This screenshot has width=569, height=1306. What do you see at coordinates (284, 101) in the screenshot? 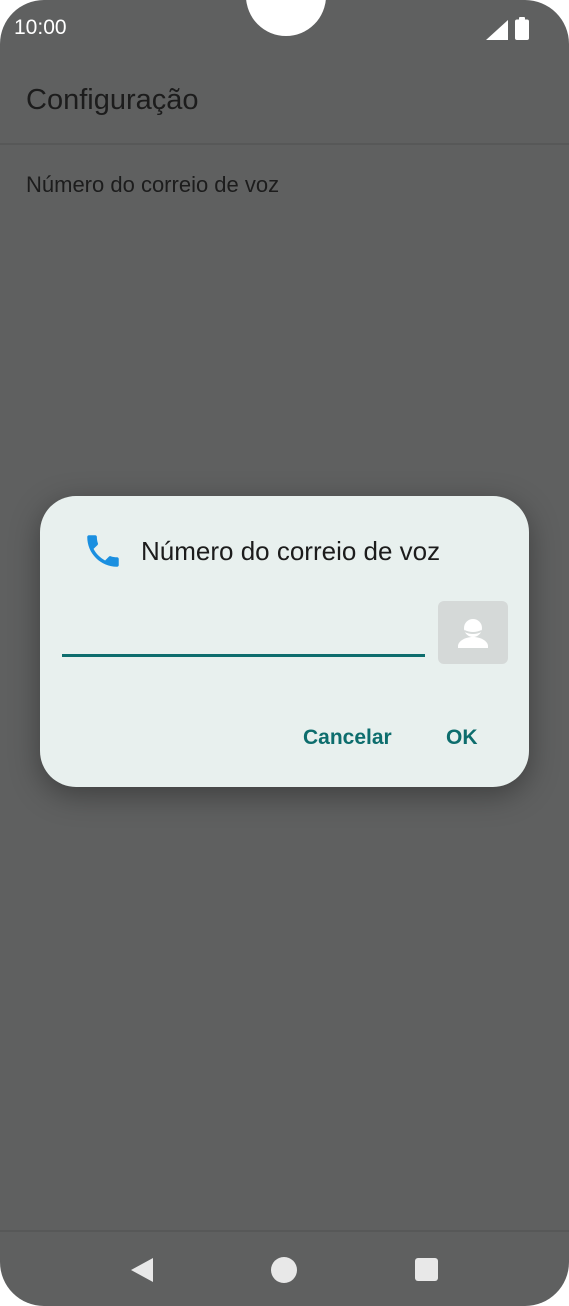
I see `app-bar: Configuração` at bounding box center [284, 101].